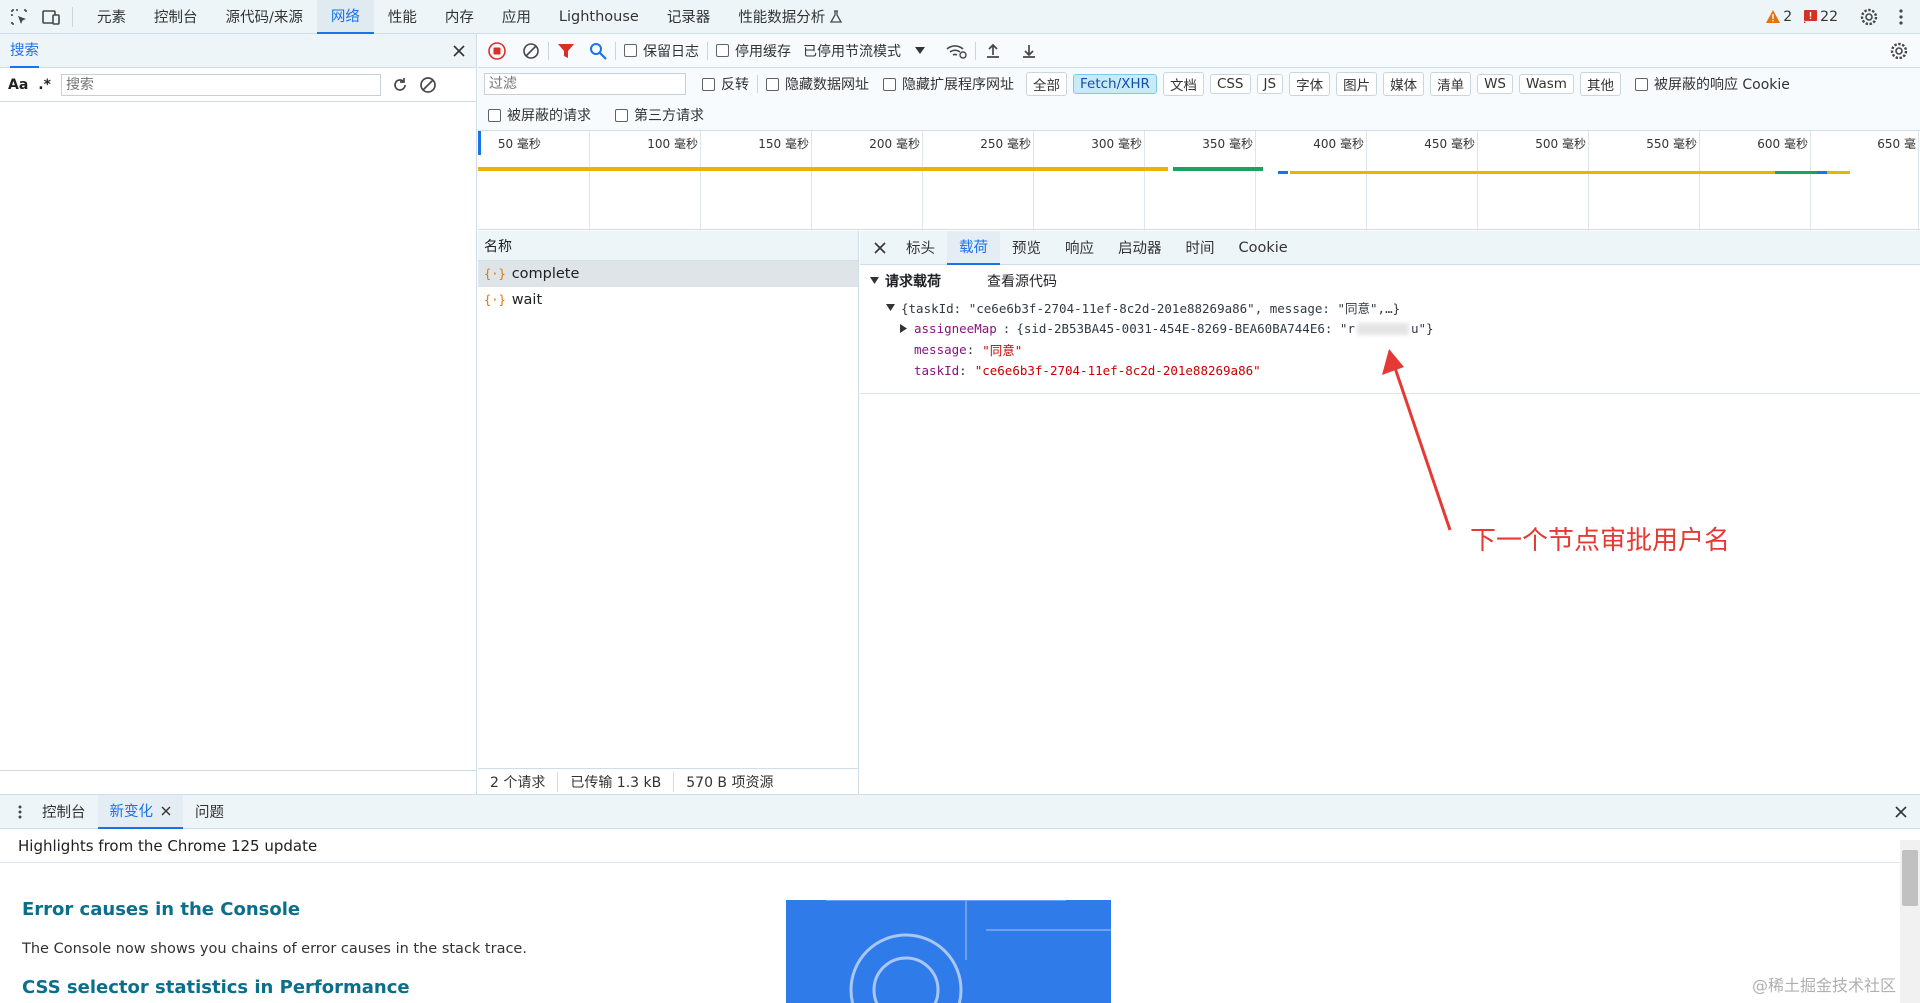 The width and height of the screenshot is (1920, 1003). I want to click on timeline-tick-label: 100 毫秒, so click(672, 144).